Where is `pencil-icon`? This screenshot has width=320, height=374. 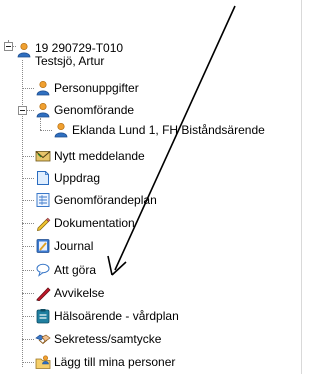 pencil-icon is located at coordinates (43, 223).